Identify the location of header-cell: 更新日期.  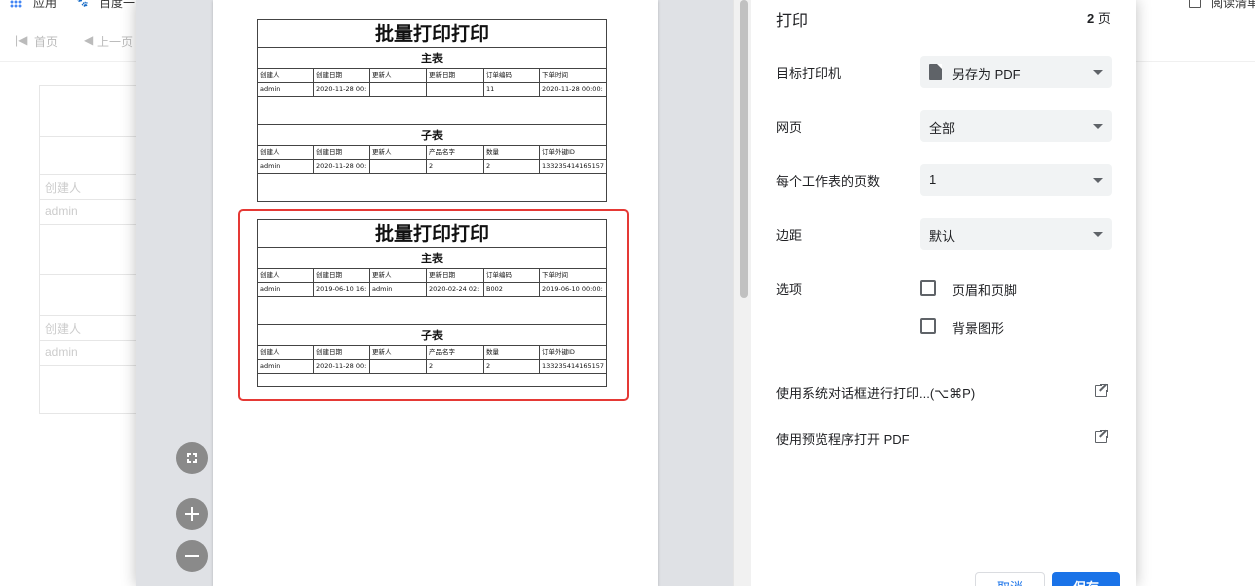
(455, 76).